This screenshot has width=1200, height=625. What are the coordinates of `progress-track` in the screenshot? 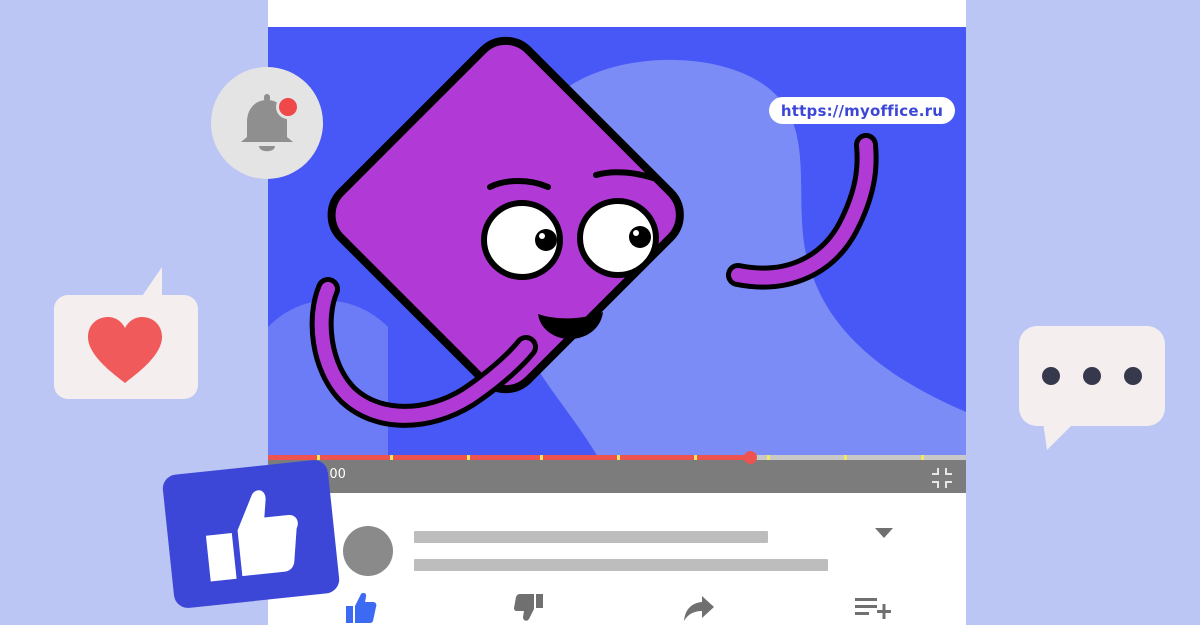 It's located at (617, 457).